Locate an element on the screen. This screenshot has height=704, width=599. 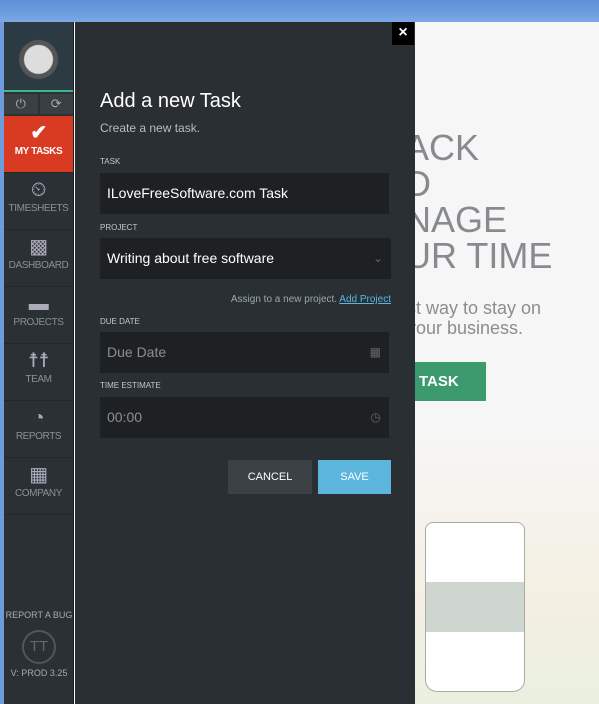
nav-label: TIMESHEETS is located at coordinates (38, 208).